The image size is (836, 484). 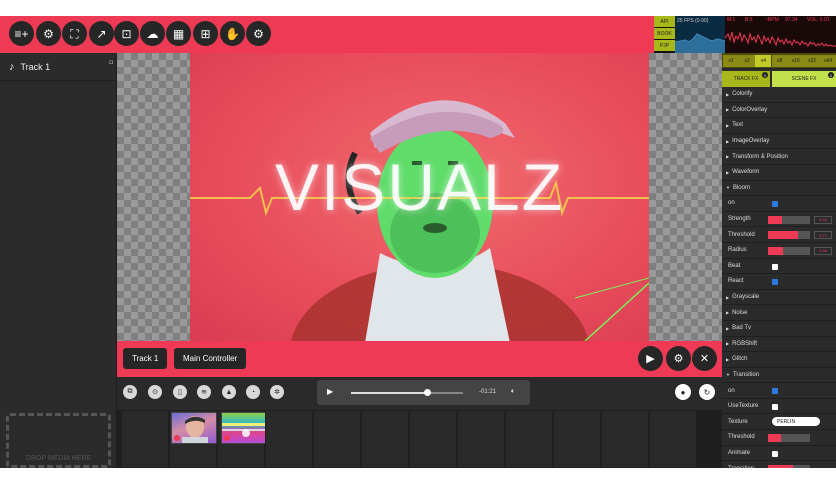 What do you see at coordinates (664, 34) in the screenshot?
I see `mode-book-button: BOOK` at bounding box center [664, 34].